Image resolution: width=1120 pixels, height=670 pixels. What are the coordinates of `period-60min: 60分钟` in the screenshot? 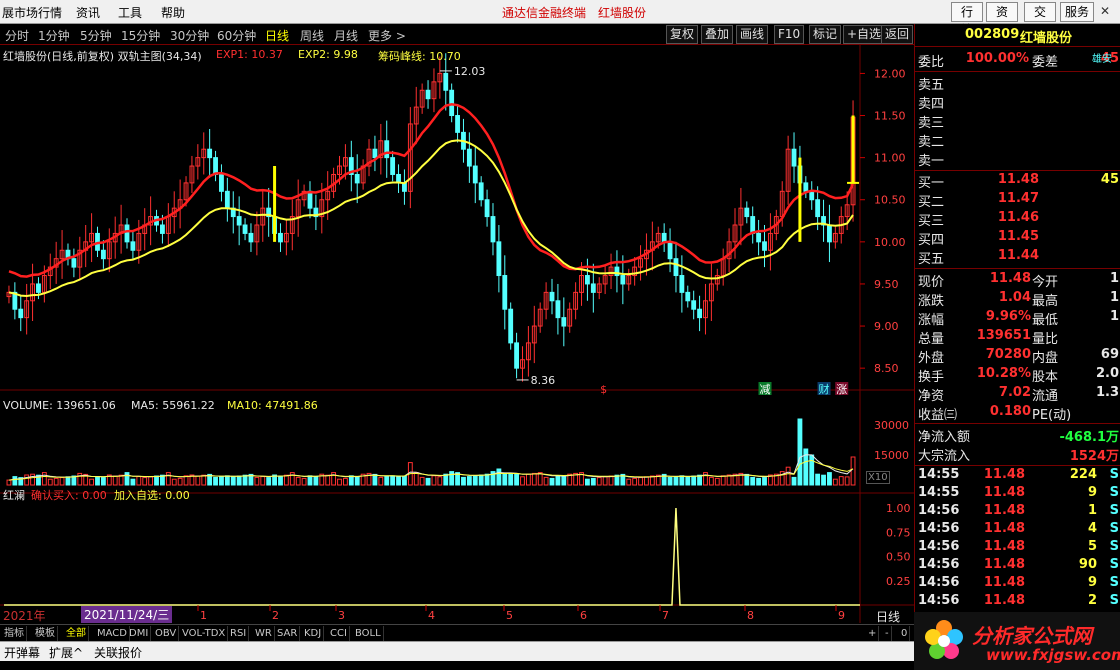 It's located at (236, 35).